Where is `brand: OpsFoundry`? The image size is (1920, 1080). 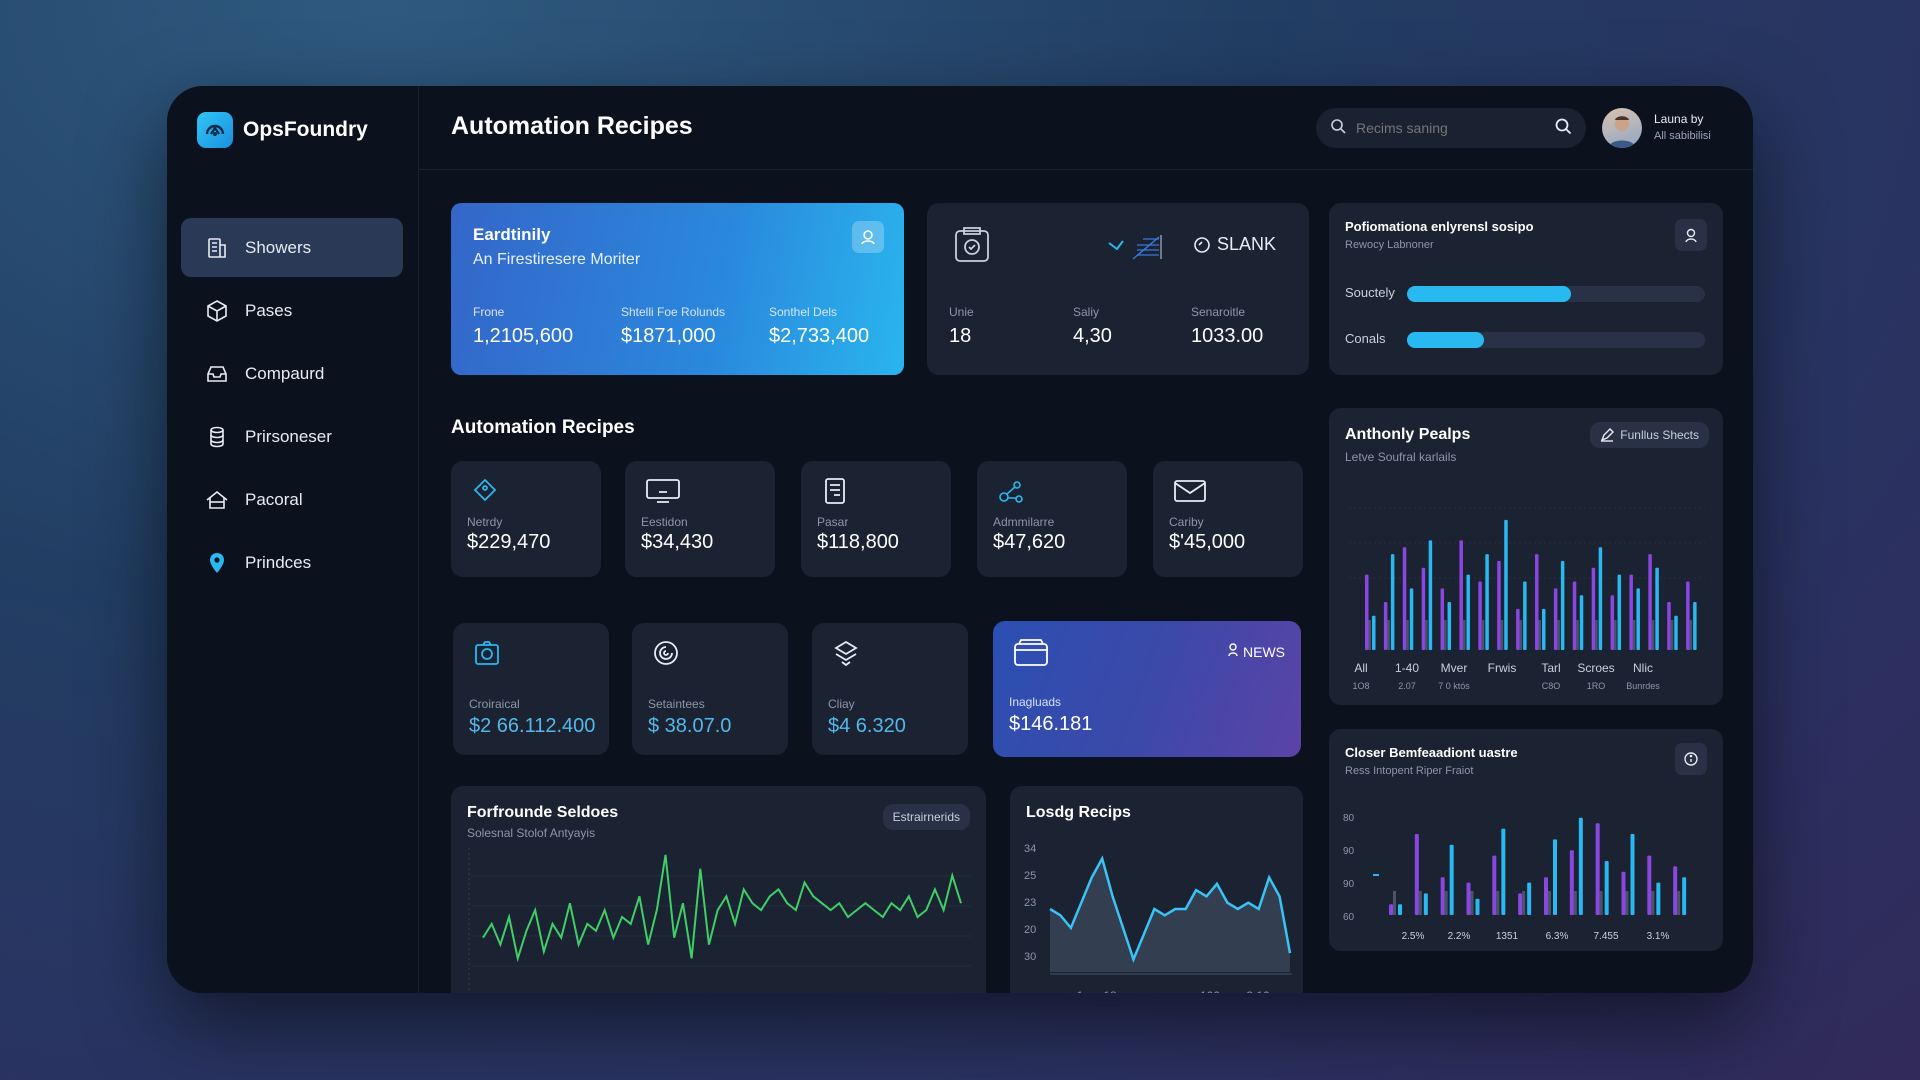
brand: OpsFoundry is located at coordinates (282, 130).